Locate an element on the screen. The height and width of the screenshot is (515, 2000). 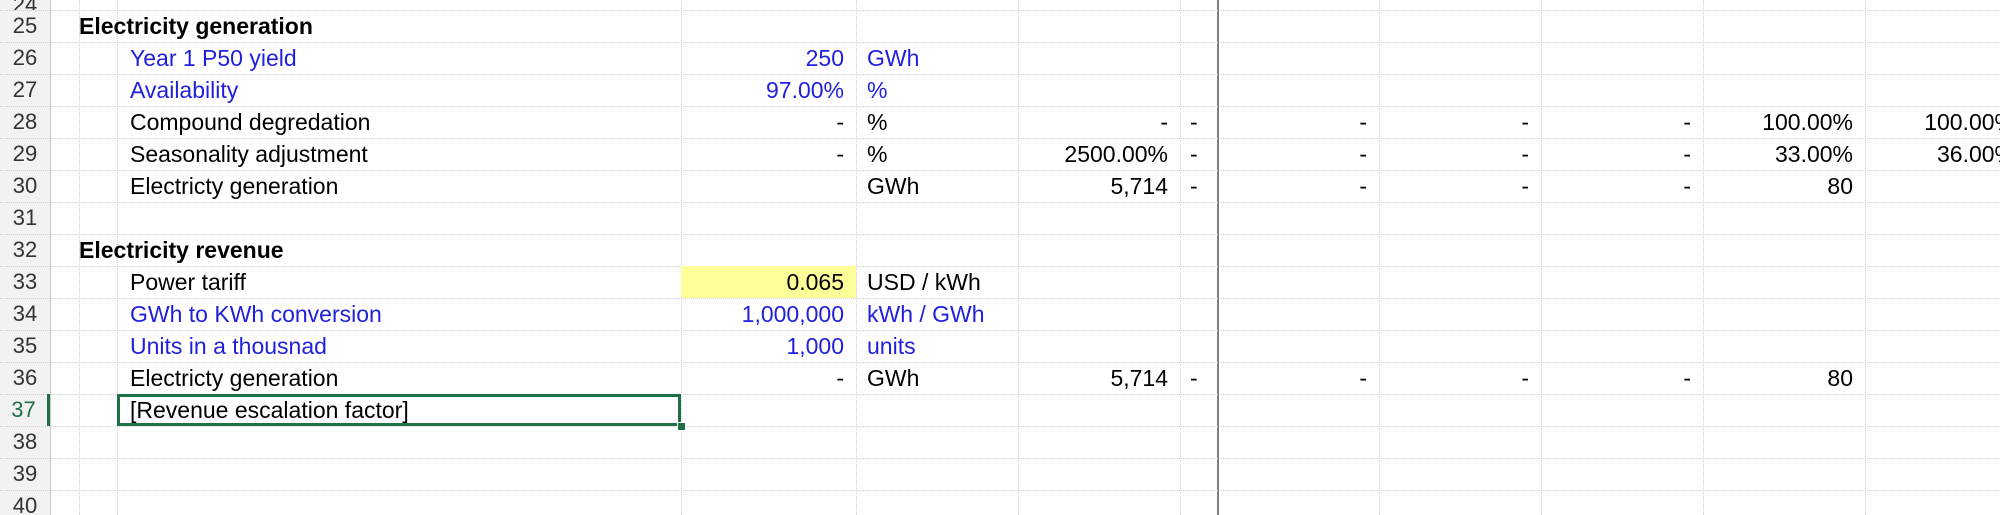
label-cell: Compound degredation is located at coordinates (250, 122).